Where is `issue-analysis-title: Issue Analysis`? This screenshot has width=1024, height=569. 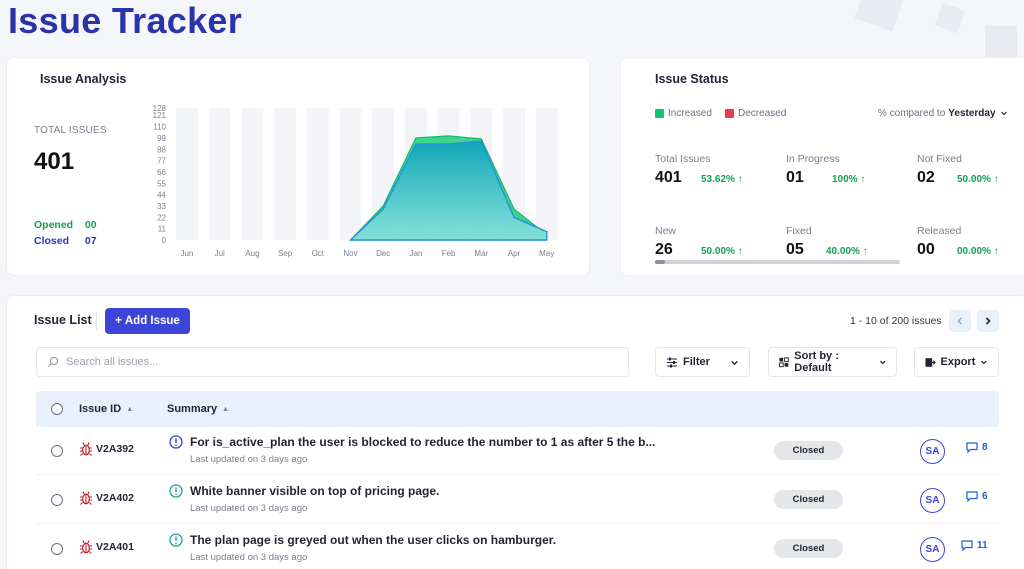
issue-analysis-title: Issue Analysis is located at coordinates (83, 79).